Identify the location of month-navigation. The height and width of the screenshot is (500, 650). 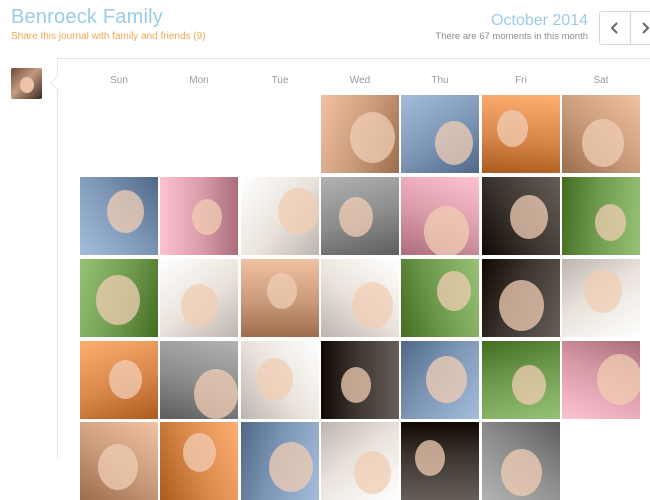
(624, 28).